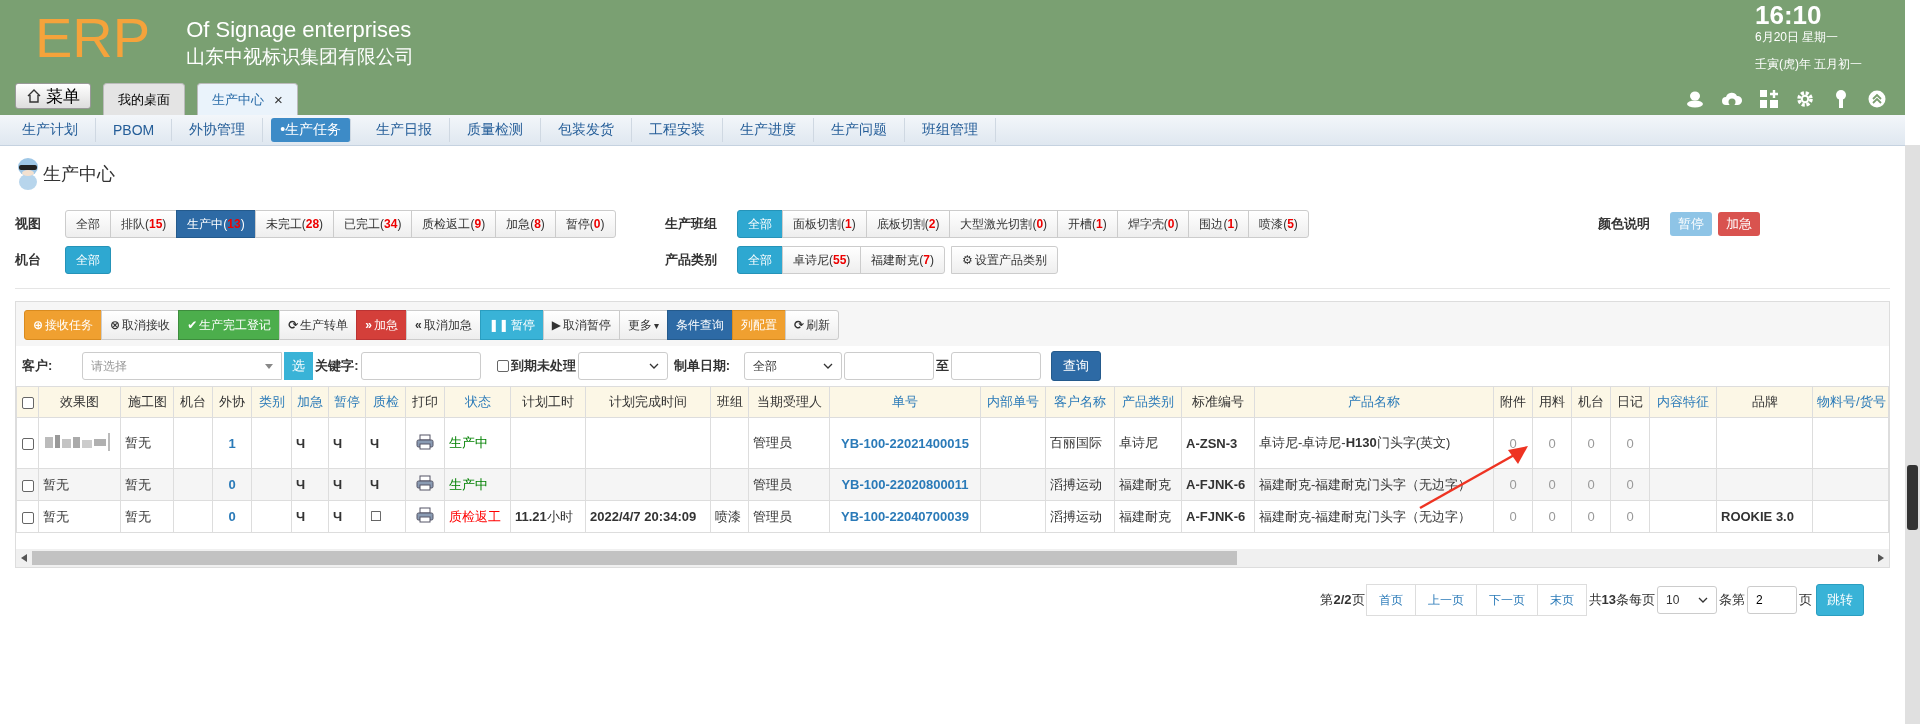 The height and width of the screenshot is (724, 1920). Describe the element at coordinates (247, 99) in the screenshot. I see `page-tab: 生产中心 ×` at that location.